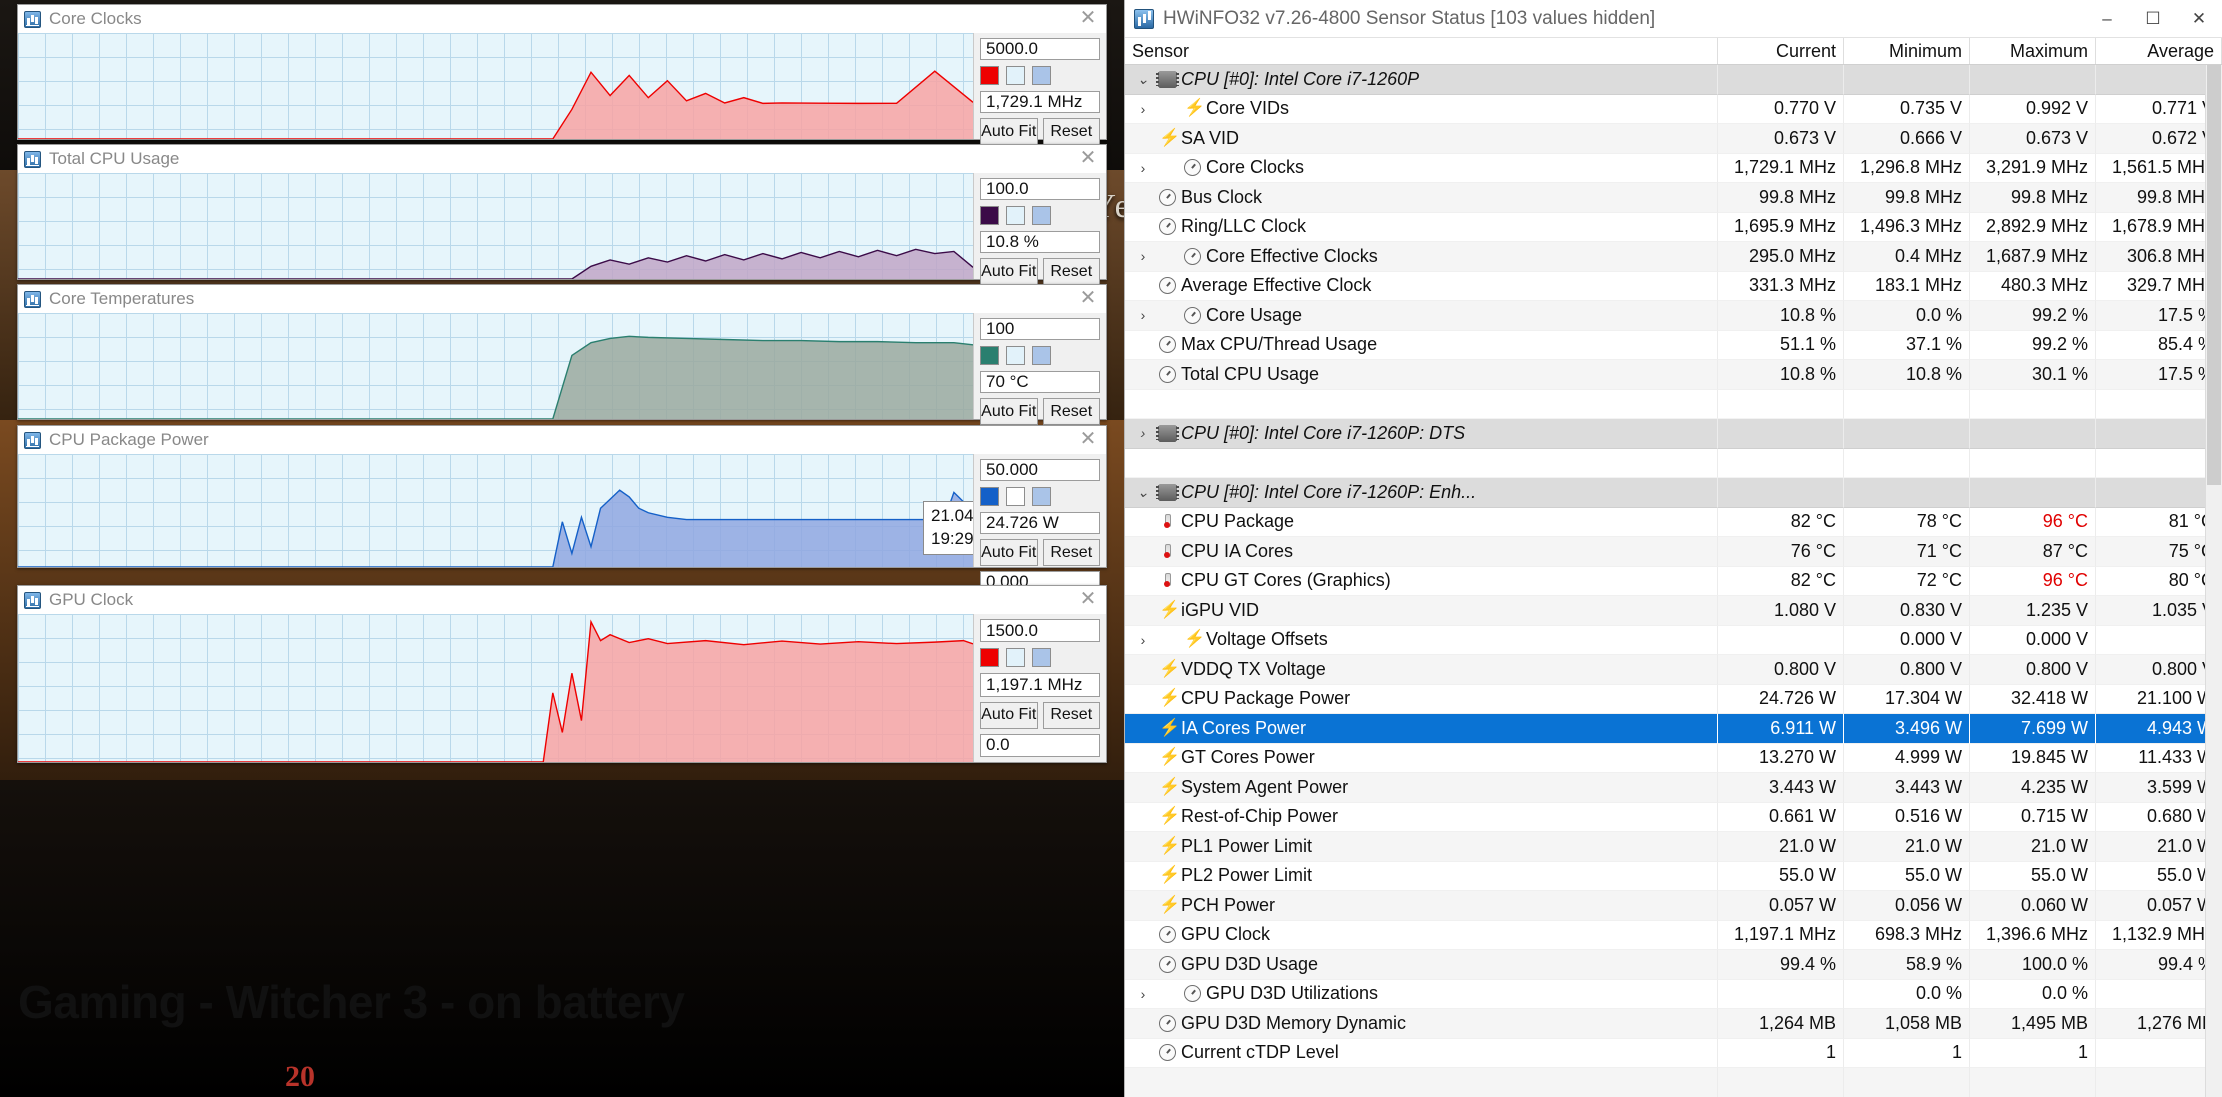  What do you see at coordinates (1673, 375) in the screenshot?
I see `sensor-row: Total CPU Usage 10.8 % 10.8 % 30.1 % 17.5 %` at bounding box center [1673, 375].